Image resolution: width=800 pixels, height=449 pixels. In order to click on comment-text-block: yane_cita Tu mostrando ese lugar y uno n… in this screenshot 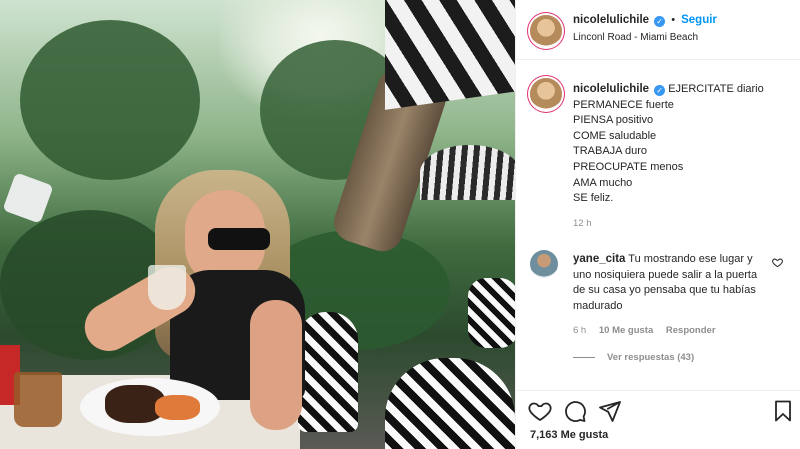, I will do `click(670, 283)`.